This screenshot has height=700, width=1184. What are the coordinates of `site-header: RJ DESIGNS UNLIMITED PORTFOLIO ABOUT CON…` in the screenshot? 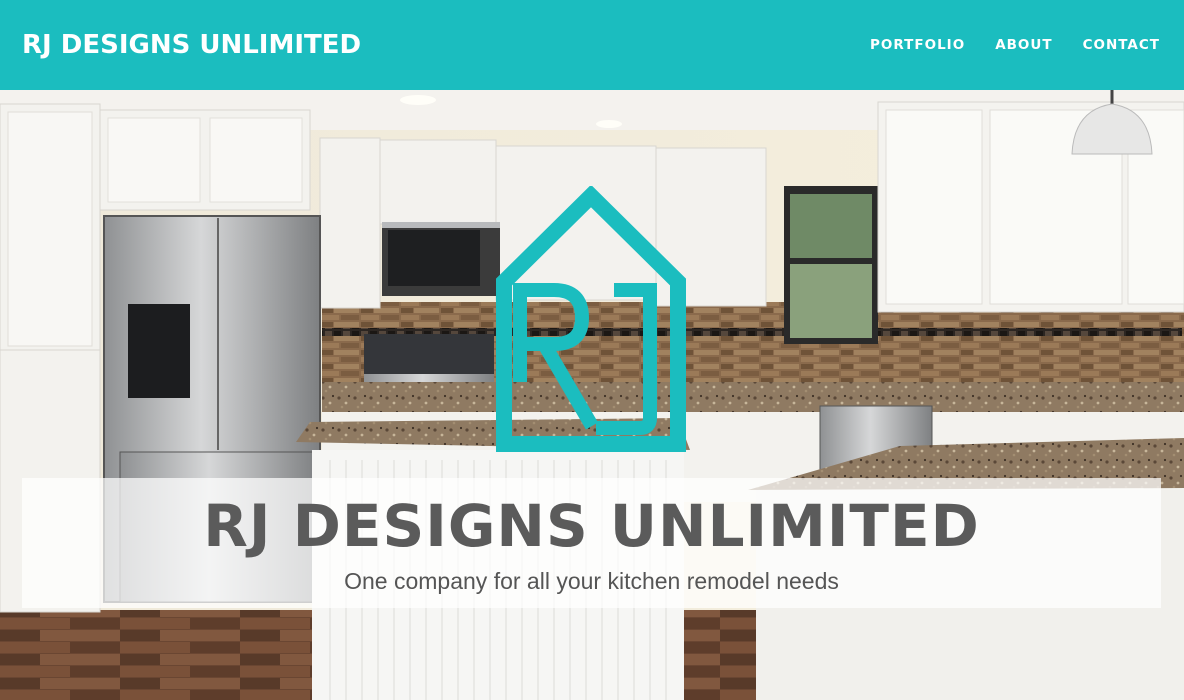 It's located at (592, 45).